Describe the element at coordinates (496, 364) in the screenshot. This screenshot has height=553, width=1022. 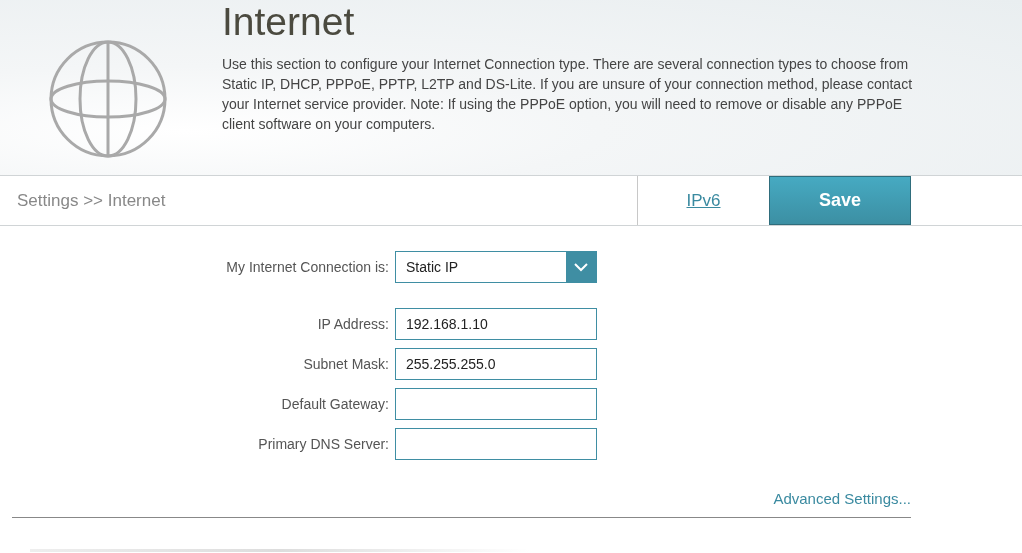
I see `input-field: 255.255.255.0` at that location.